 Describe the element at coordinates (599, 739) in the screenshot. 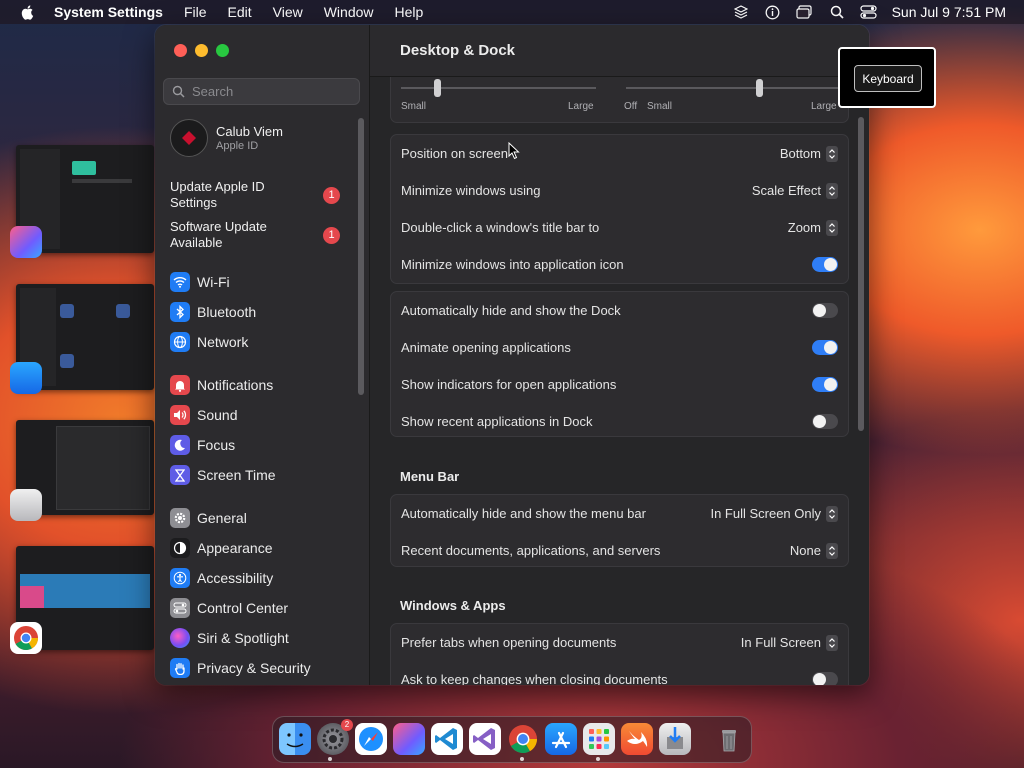

I see `launchpad-icon` at that location.